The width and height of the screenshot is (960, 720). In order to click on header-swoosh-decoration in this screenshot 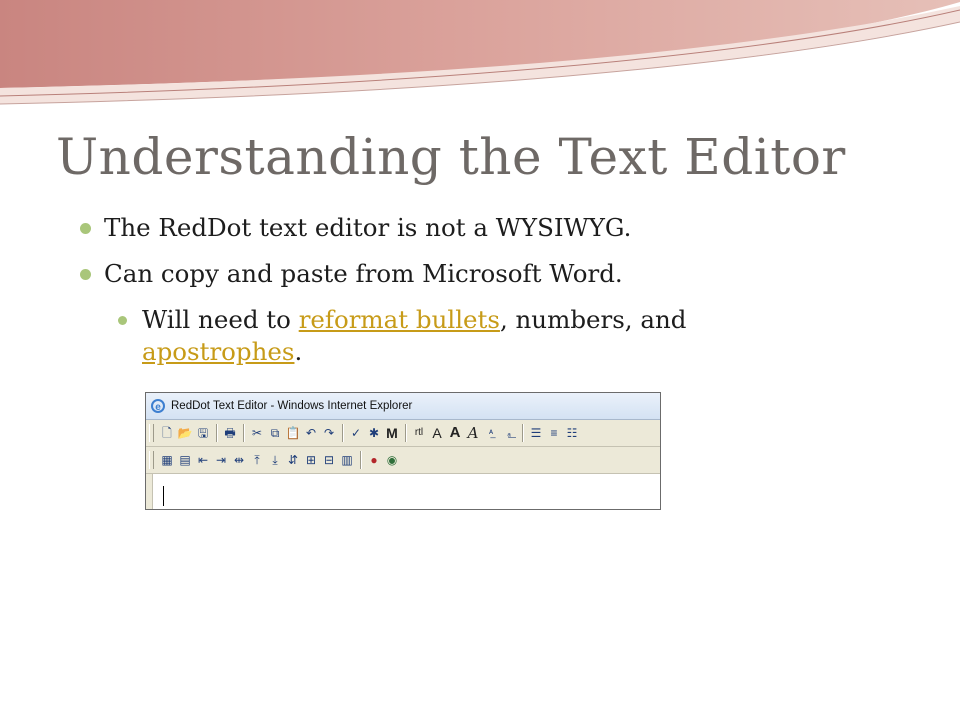, I will do `click(480, 52)`.